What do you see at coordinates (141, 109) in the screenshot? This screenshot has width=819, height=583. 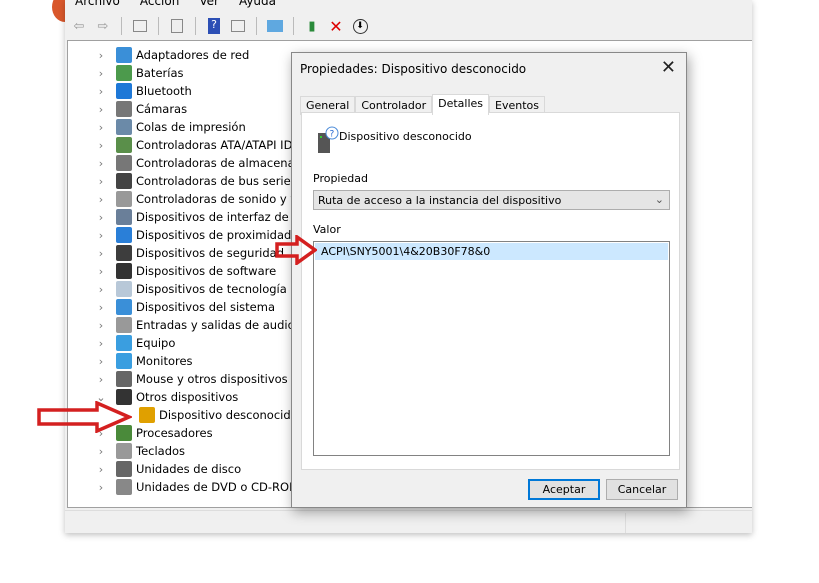 I see `tree-item: › Cámaras` at bounding box center [141, 109].